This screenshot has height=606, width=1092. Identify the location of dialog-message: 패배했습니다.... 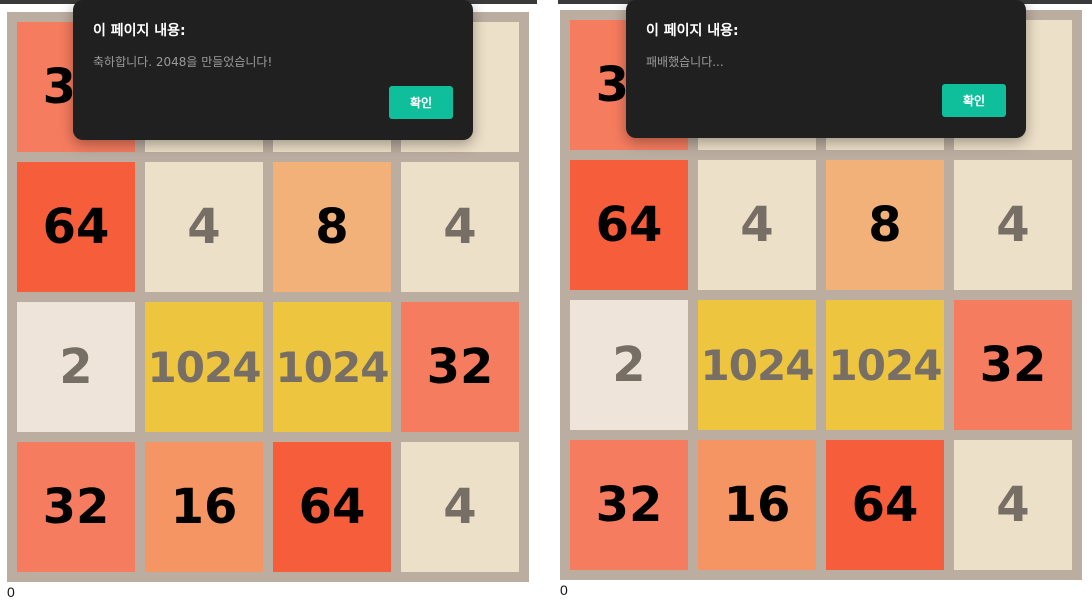
(685, 62).